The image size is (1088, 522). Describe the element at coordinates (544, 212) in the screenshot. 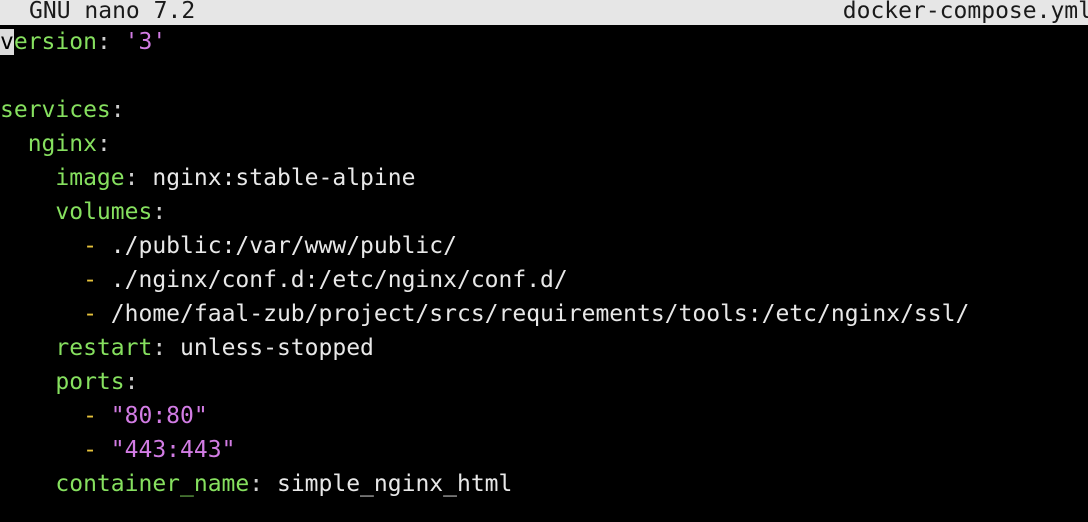

I see `code-line: volumes:` at that location.